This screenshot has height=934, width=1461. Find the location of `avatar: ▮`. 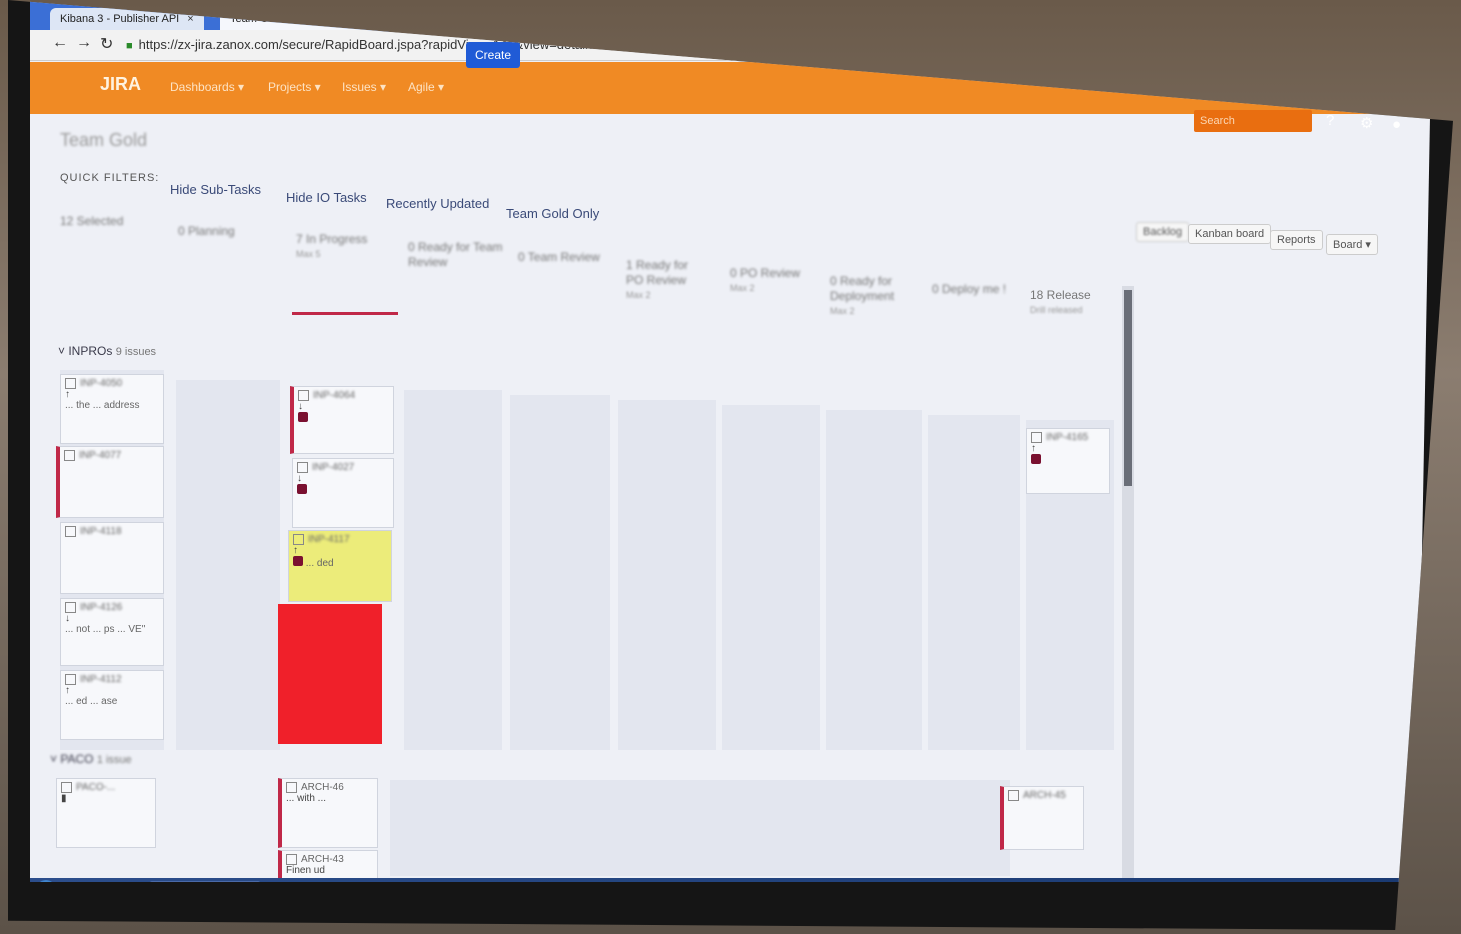

avatar: ▮ is located at coordinates (64, 799).